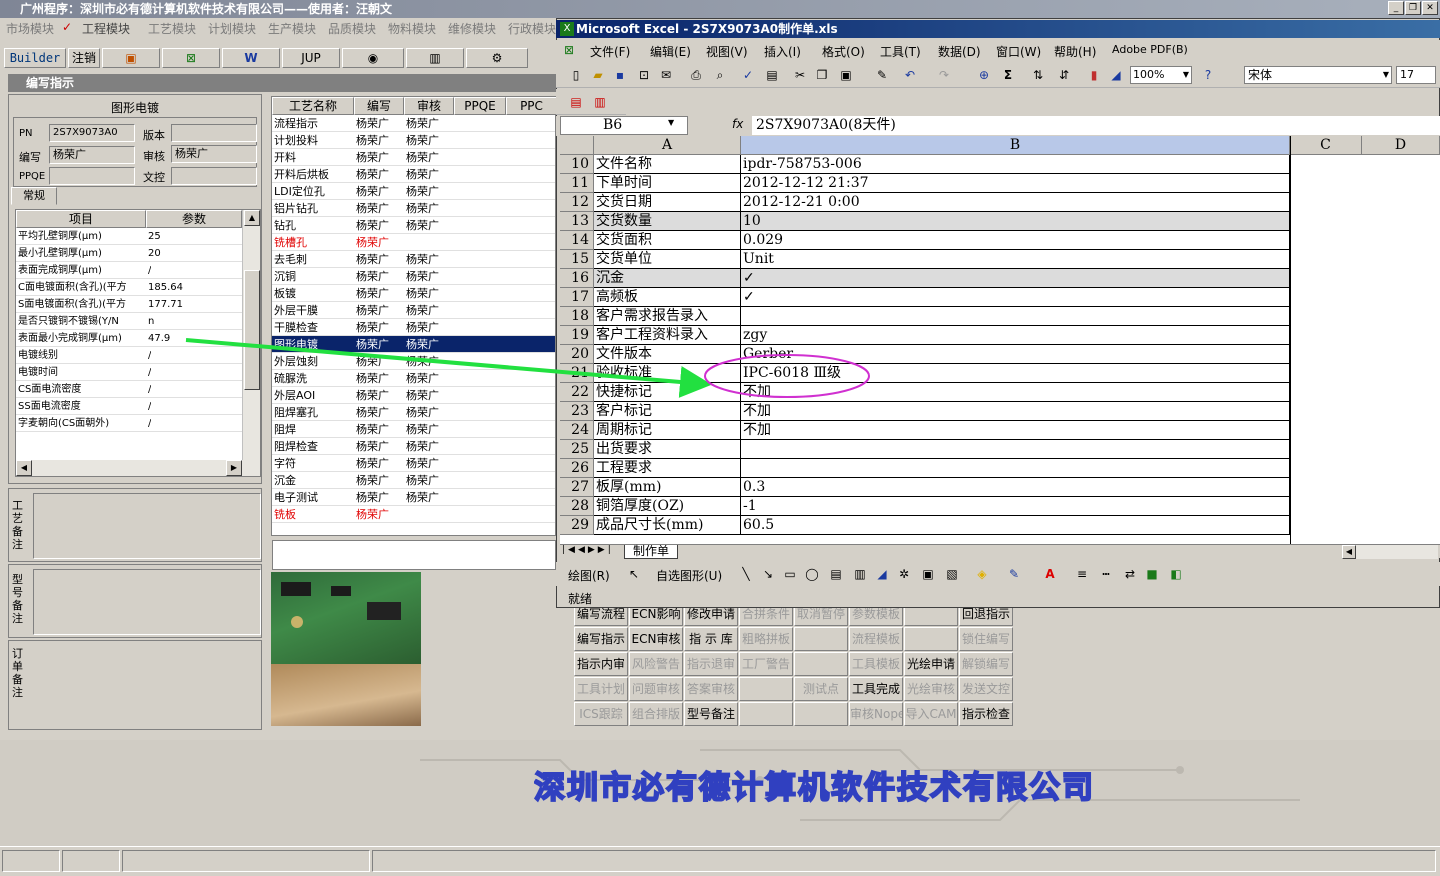 Image resolution: width=1440 pixels, height=876 pixels. What do you see at coordinates (252, 218) in the screenshot?
I see `scroll-up-icon: ▲` at bounding box center [252, 218].